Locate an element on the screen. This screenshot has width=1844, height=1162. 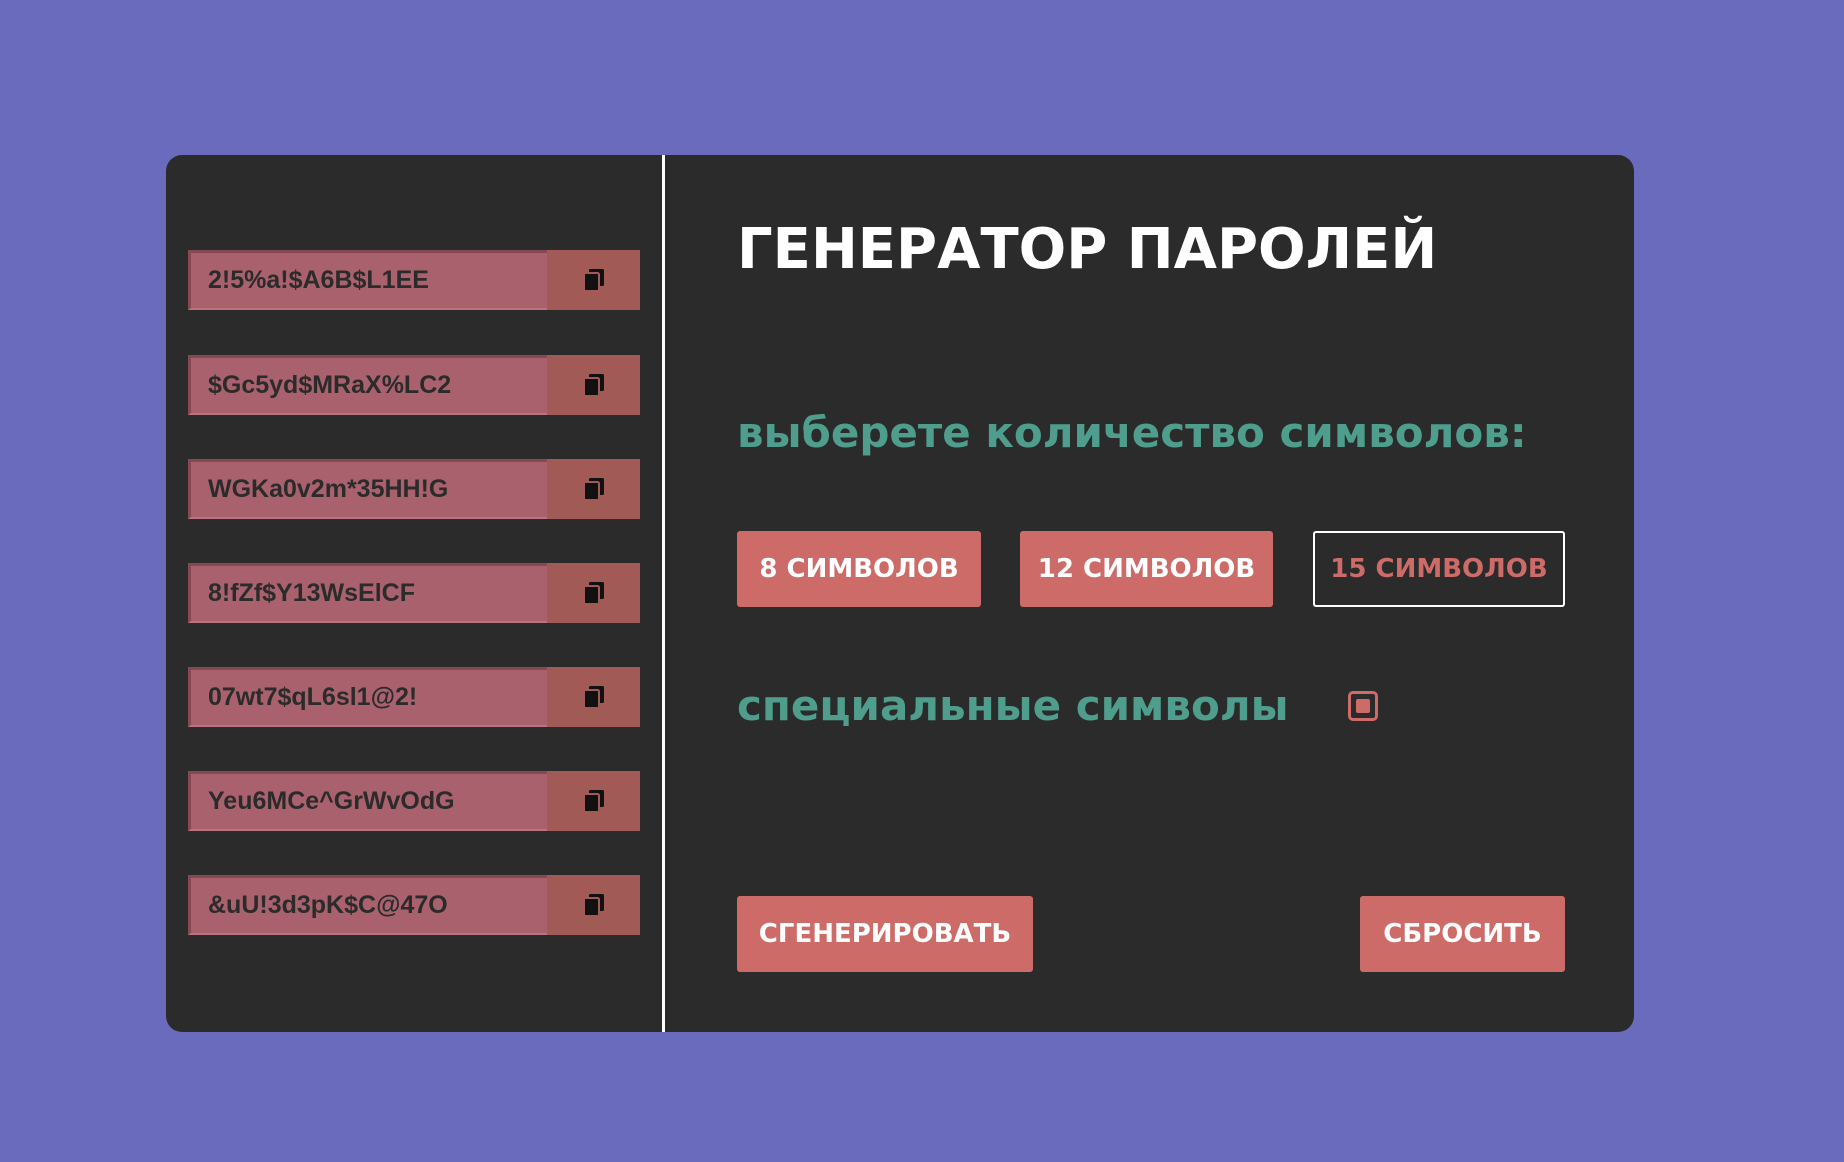
password-item: 07wt7$qL6sl1@2! is located at coordinates (414, 697).